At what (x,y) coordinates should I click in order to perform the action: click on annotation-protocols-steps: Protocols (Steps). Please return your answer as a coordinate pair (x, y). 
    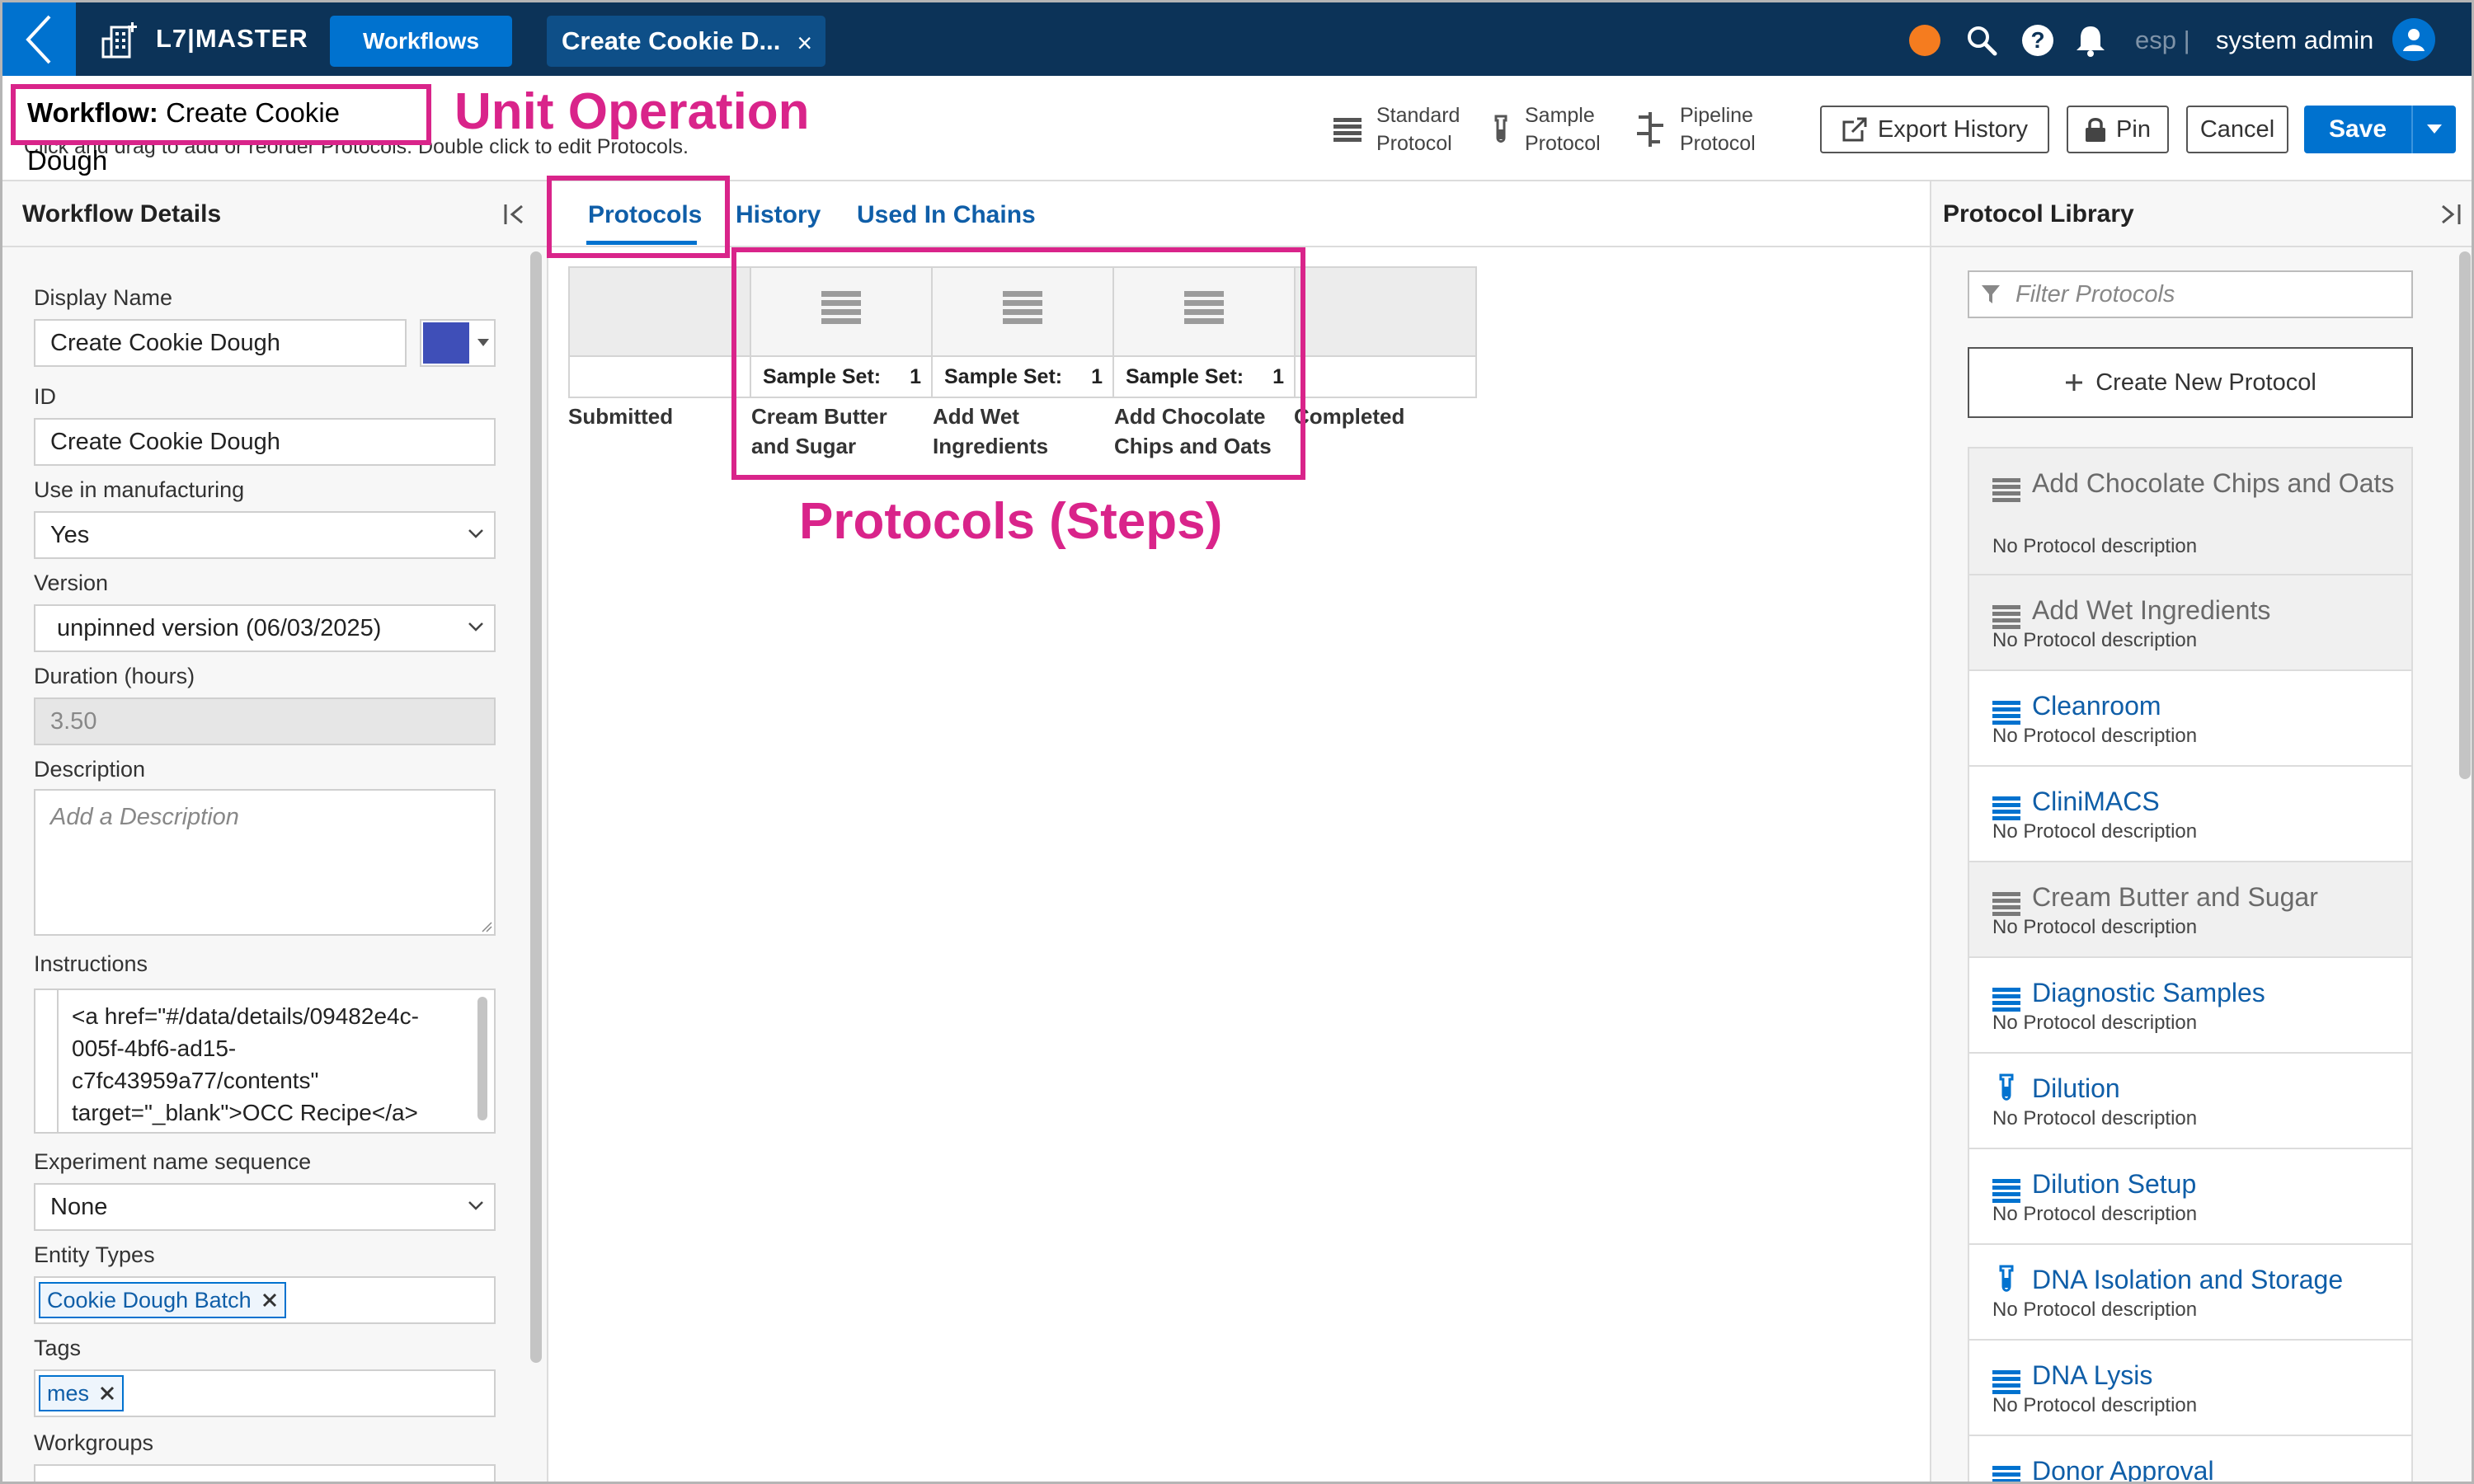
    Looking at the image, I should click on (1011, 521).